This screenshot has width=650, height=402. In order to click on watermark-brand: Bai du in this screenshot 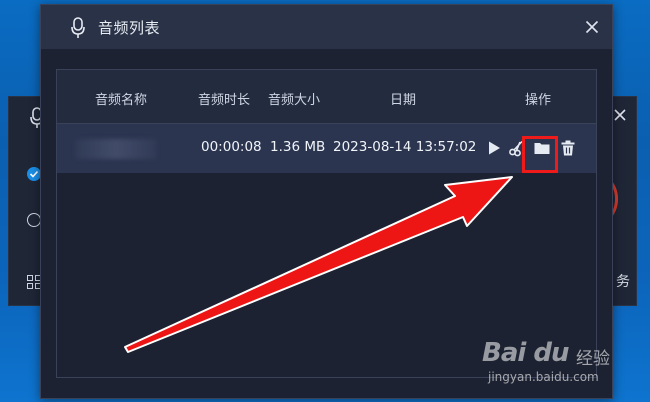, I will do `click(525, 353)`.